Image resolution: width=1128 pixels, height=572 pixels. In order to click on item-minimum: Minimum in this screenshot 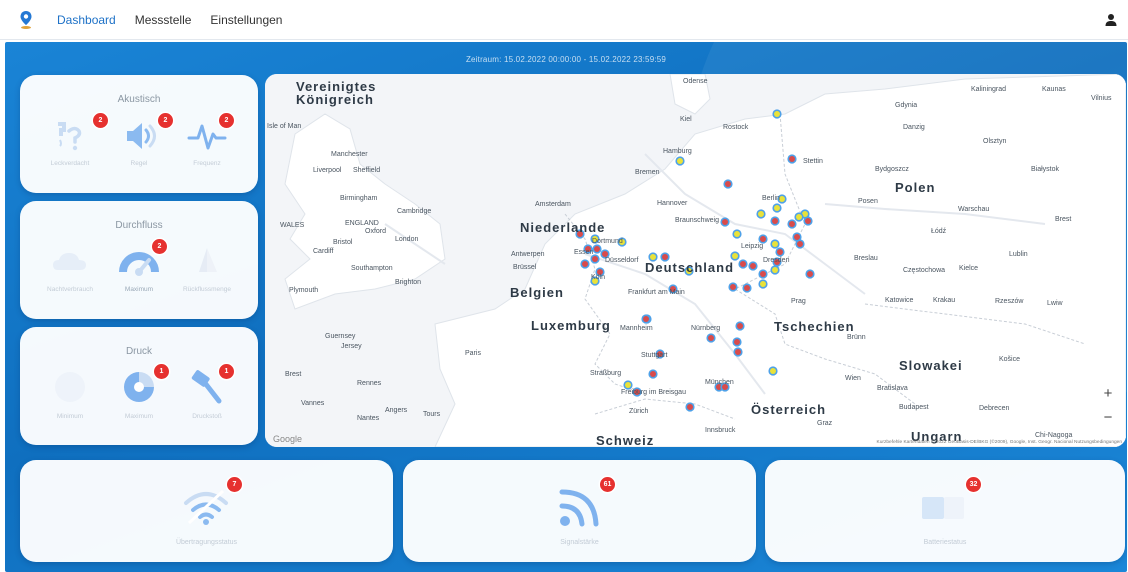, I will do `click(70, 393)`.